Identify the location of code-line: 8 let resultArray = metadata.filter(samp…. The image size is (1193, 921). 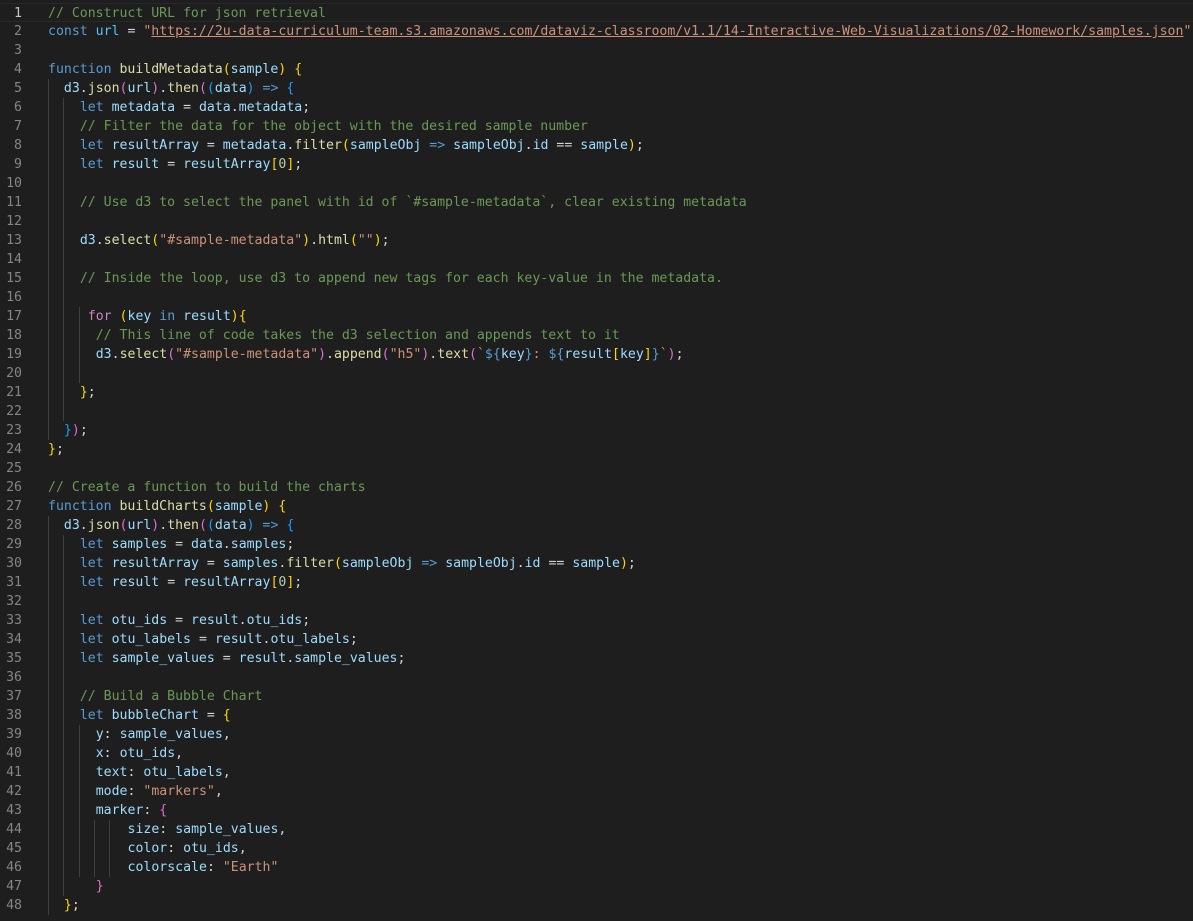
(596, 145).